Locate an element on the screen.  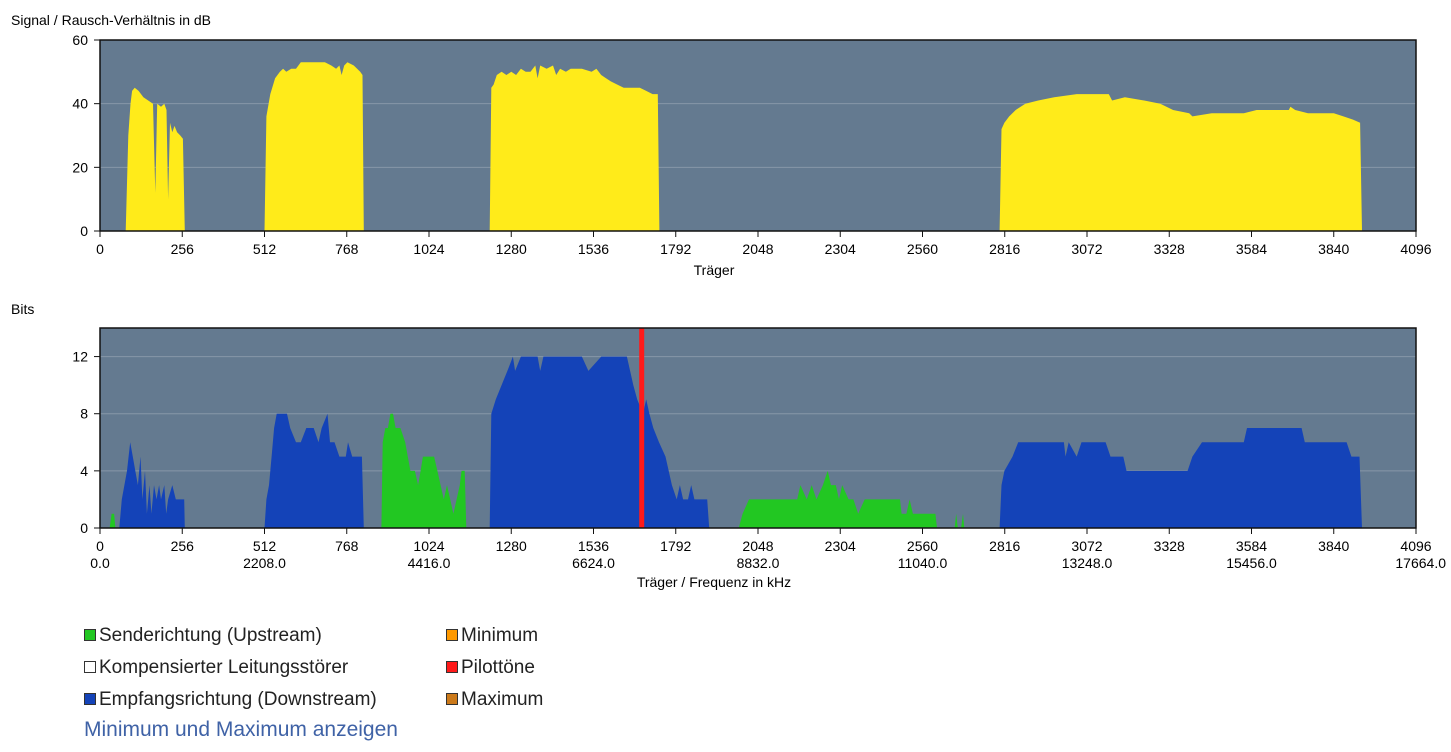
bits-x-tick-label-1: 256 is located at coordinates (183, 546).